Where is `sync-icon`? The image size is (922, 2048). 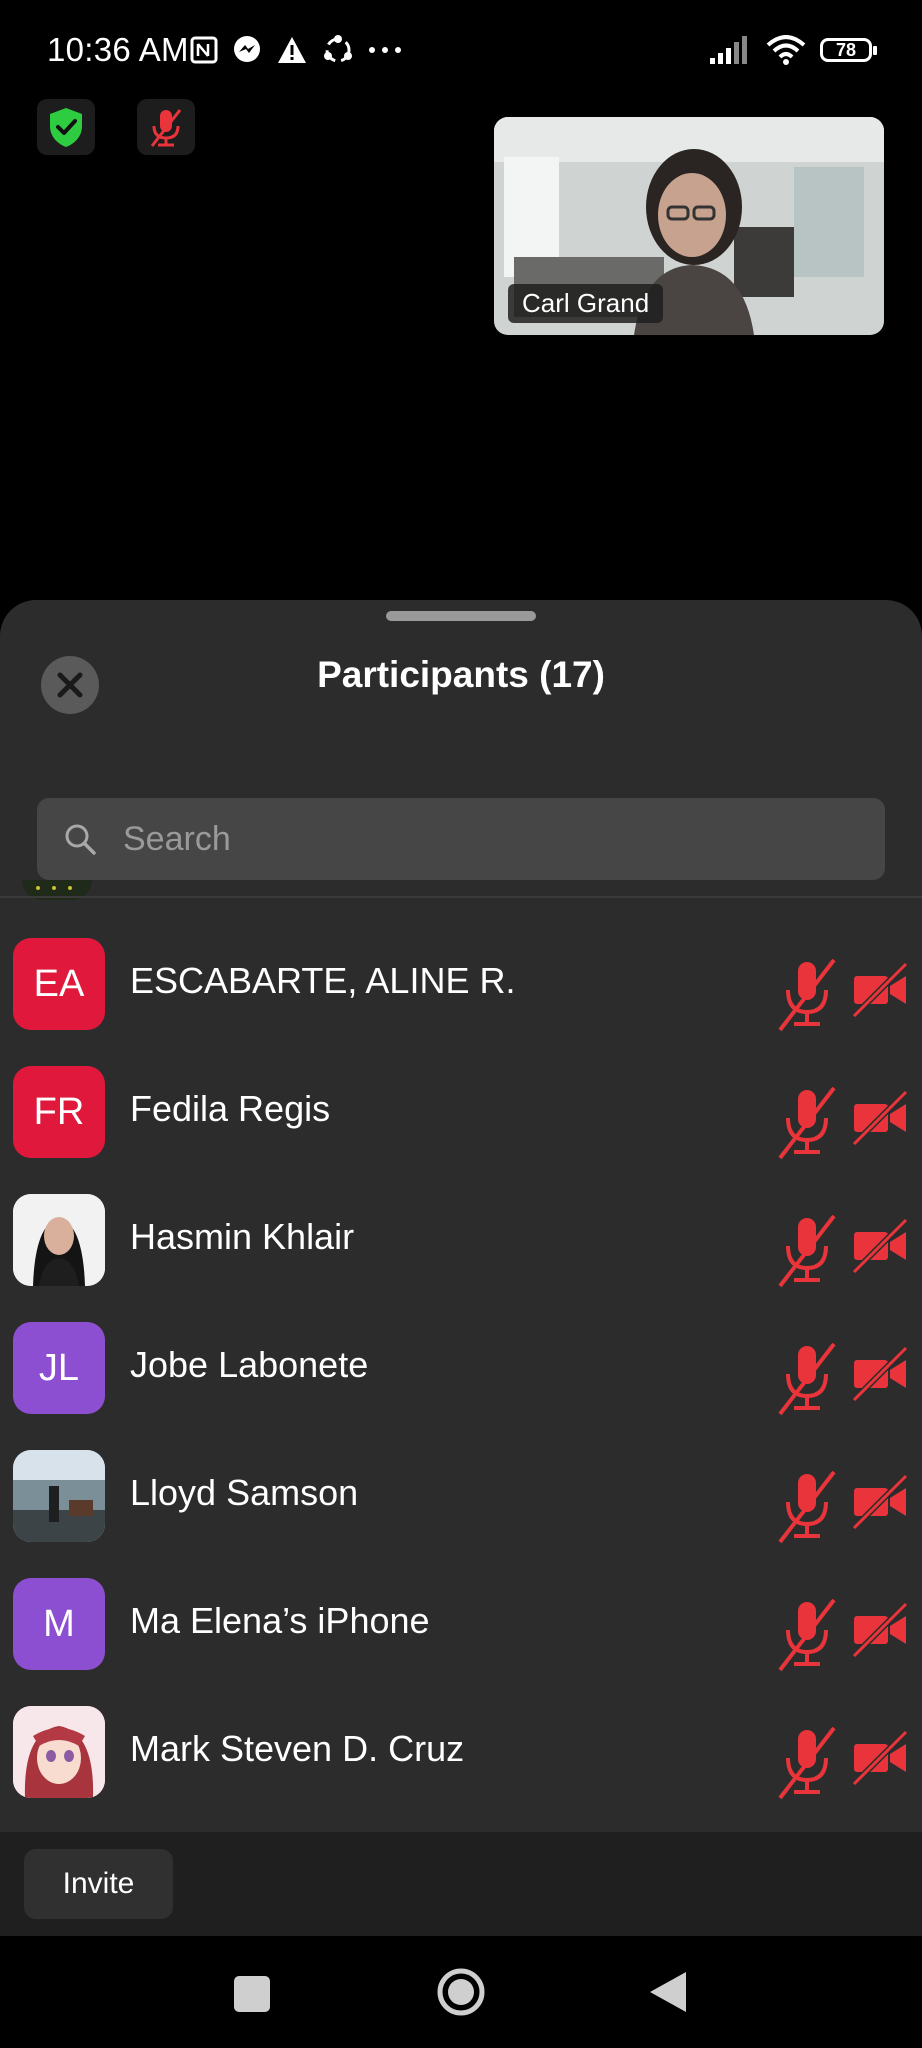
sync-icon is located at coordinates (338, 49).